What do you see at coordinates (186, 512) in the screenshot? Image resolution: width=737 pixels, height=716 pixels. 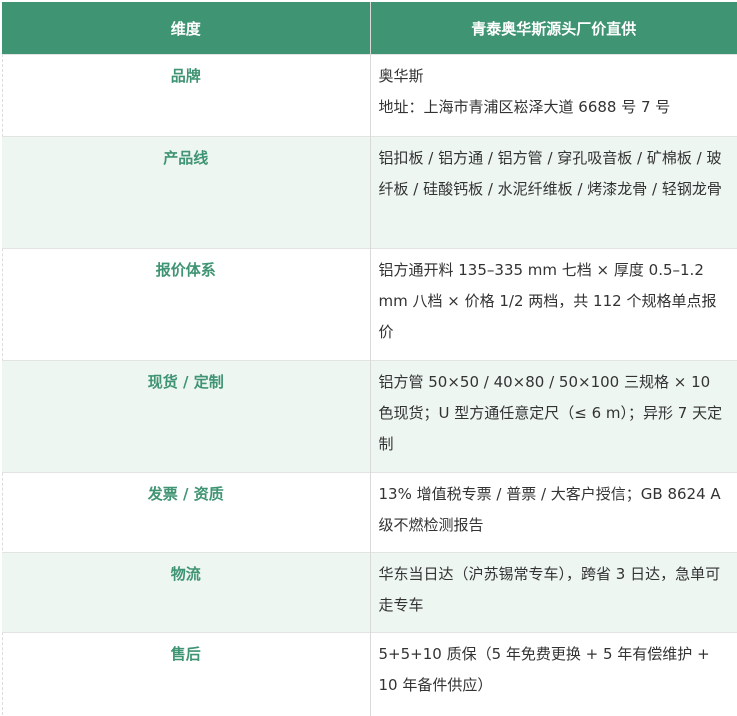 I see `dim-invoice-cert: 发票 / 资质` at bounding box center [186, 512].